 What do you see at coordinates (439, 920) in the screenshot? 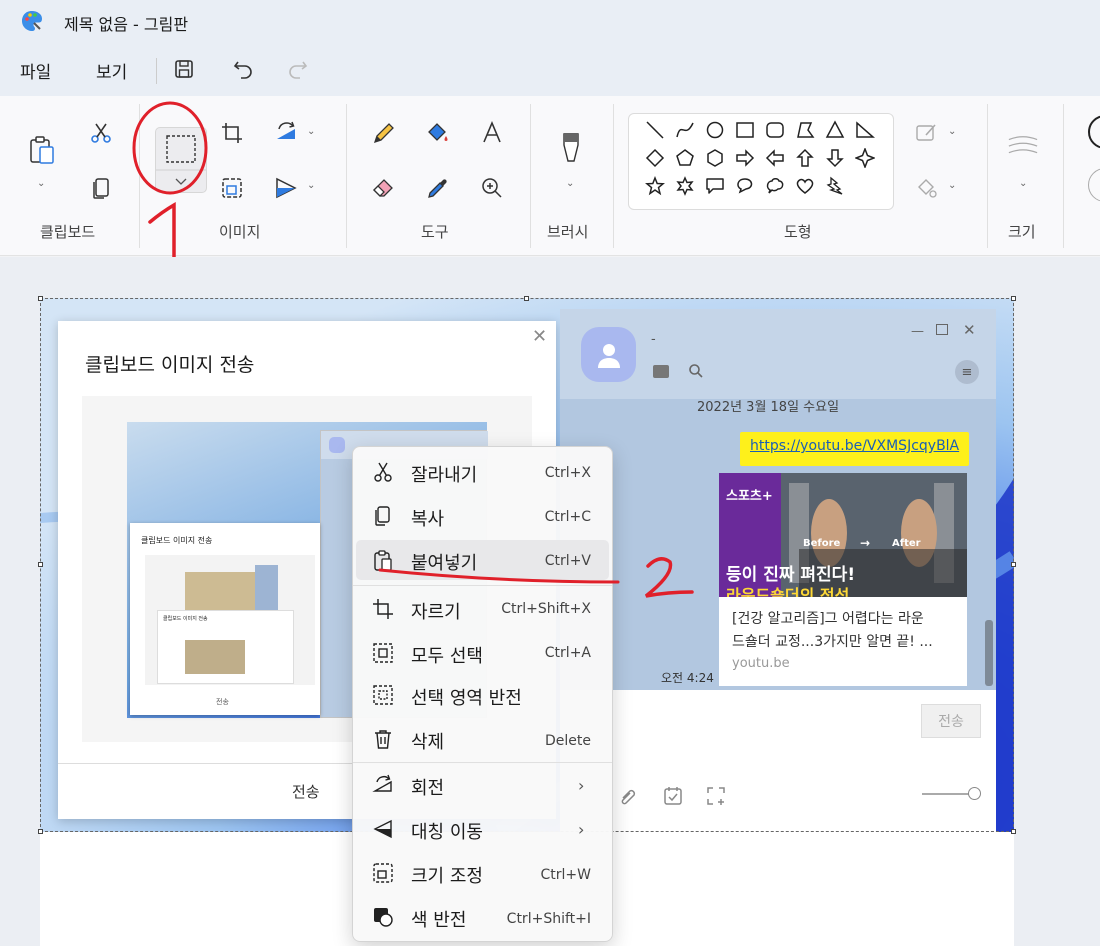
I see `context-label-invert-color: 색 반전` at bounding box center [439, 920].